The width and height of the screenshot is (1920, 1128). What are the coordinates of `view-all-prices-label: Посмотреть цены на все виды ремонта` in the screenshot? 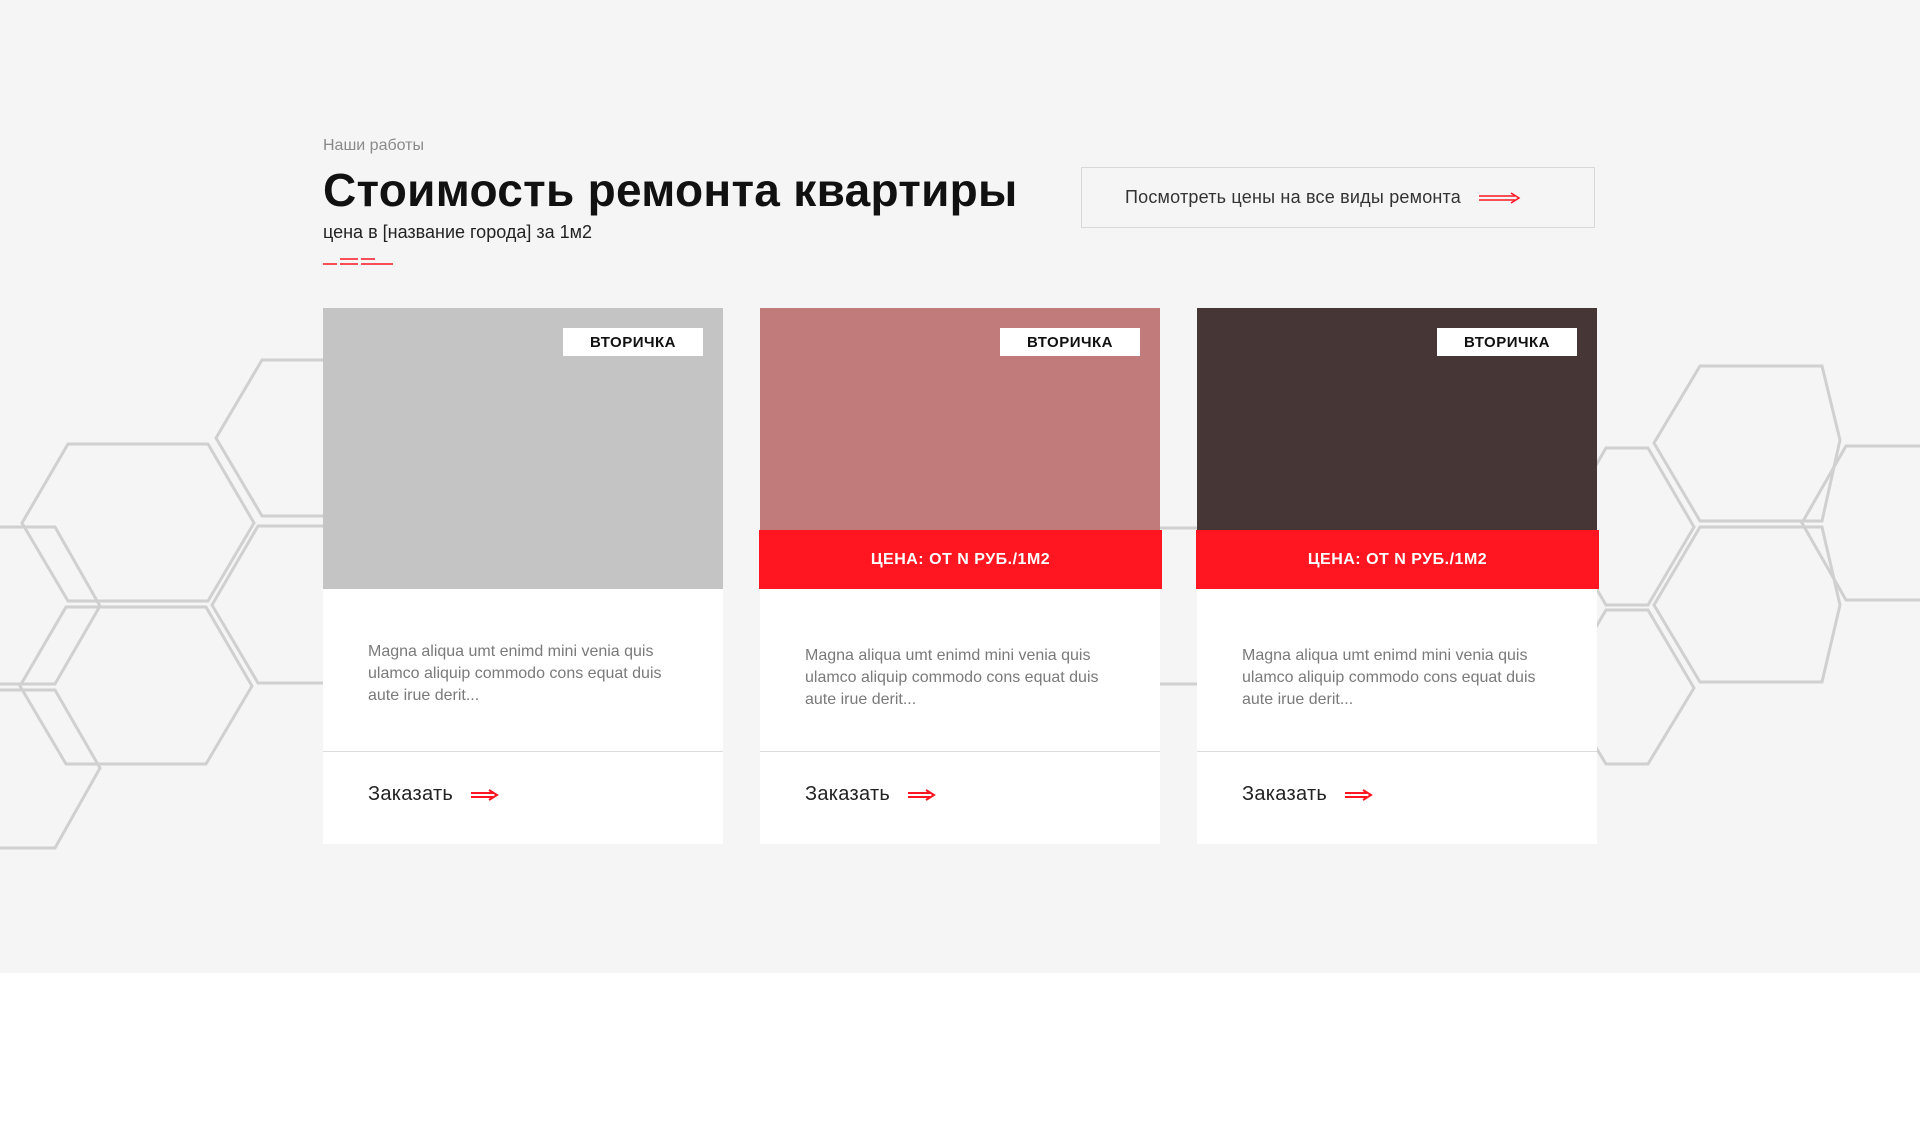 It's located at (1293, 197).